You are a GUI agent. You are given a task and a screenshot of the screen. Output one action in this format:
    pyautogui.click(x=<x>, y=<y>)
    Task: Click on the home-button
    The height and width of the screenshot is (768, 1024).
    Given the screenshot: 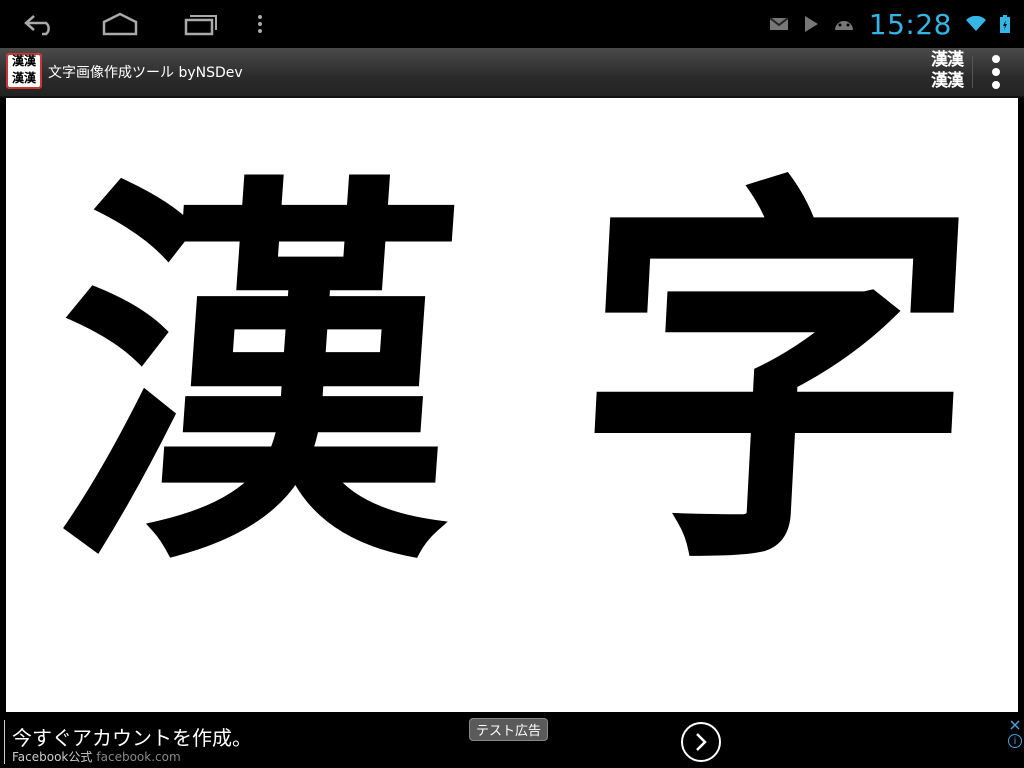 What is the action you would take?
    pyautogui.click(x=120, y=24)
    